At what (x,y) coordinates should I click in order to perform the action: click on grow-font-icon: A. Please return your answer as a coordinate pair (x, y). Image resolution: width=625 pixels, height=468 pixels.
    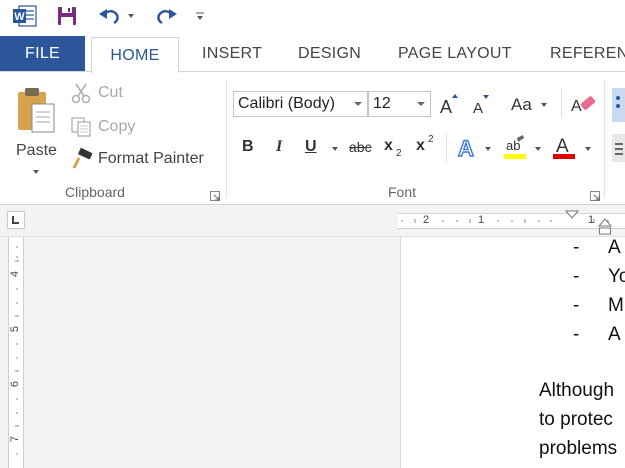
    Looking at the image, I should click on (449, 105).